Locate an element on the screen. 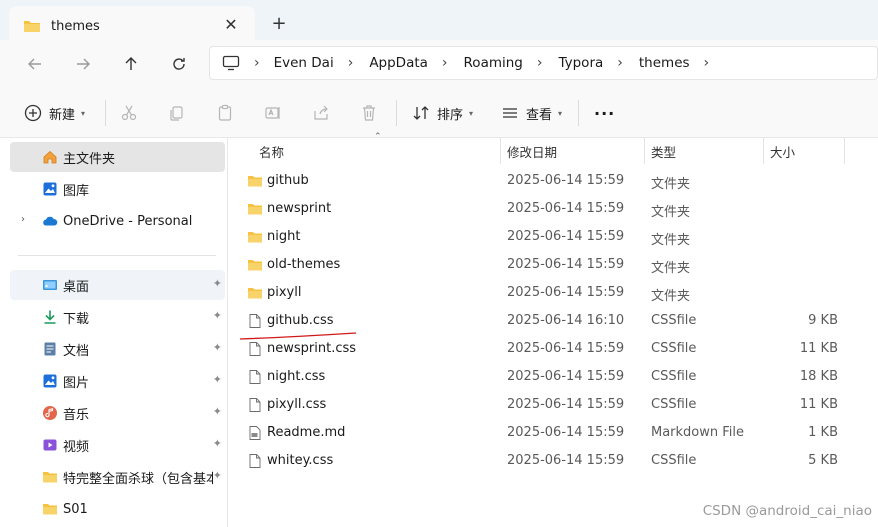 The height and width of the screenshot is (527, 878). desktop-icon is located at coordinates (50, 285).